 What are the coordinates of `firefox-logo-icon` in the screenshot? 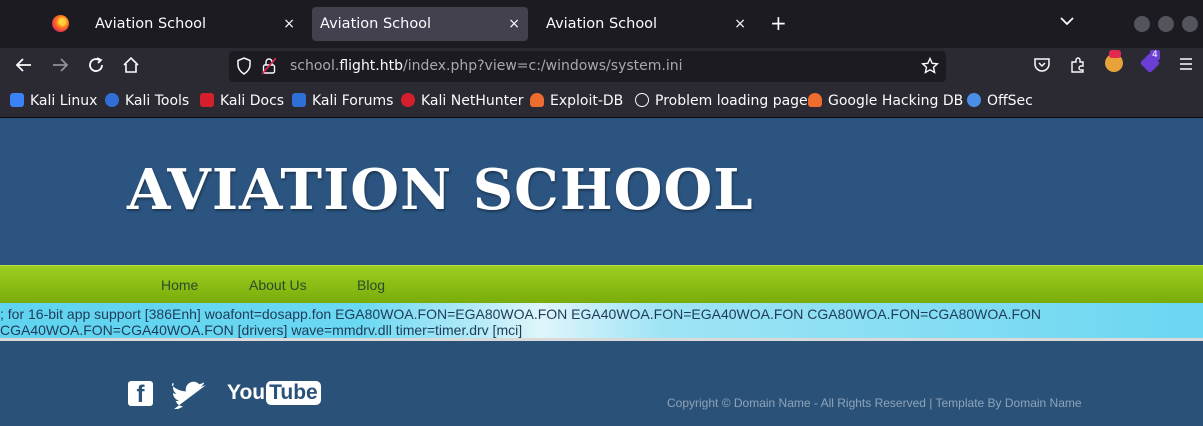 It's located at (60, 23).